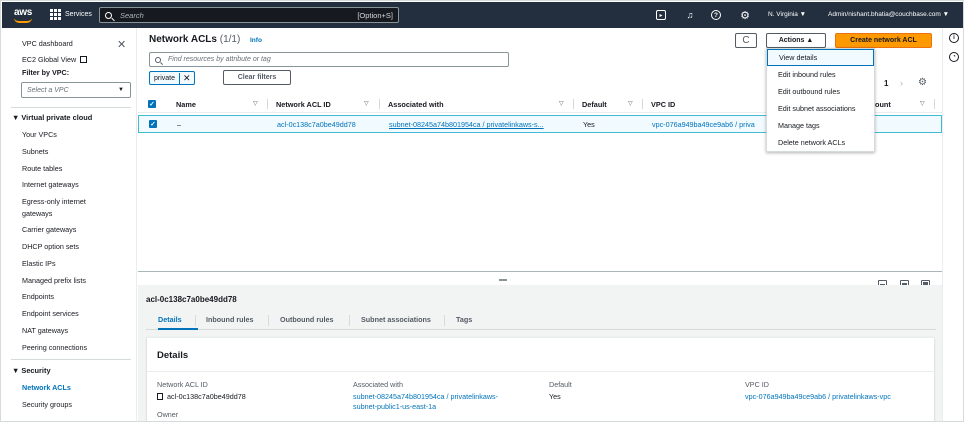 The width and height of the screenshot is (964, 422). I want to click on help-icon: ?, so click(716, 15).